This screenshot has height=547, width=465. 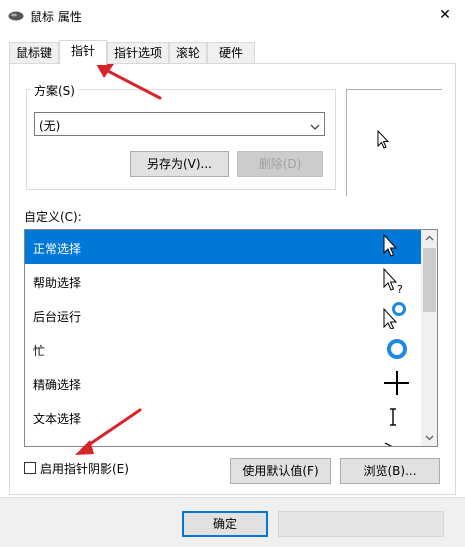 What do you see at coordinates (223, 315) in the screenshot?
I see `list-item: 后台运行` at bounding box center [223, 315].